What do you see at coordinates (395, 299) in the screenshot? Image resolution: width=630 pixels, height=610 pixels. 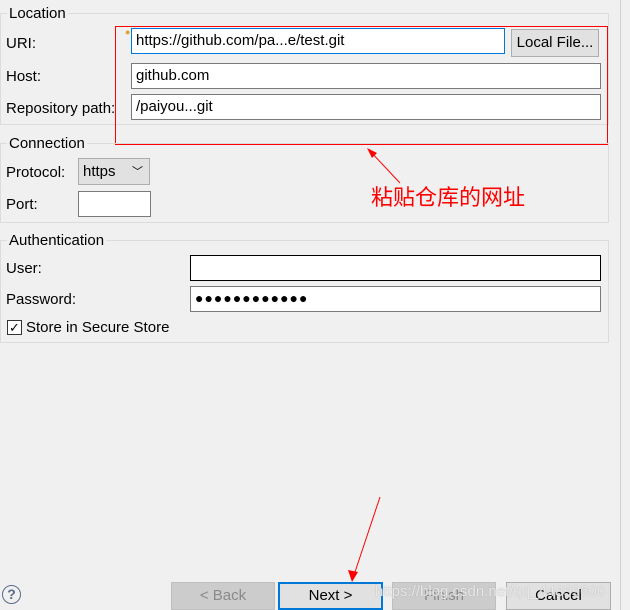 I see `password-input: ●●●●●●●●●●●●` at bounding box center [395, 299].